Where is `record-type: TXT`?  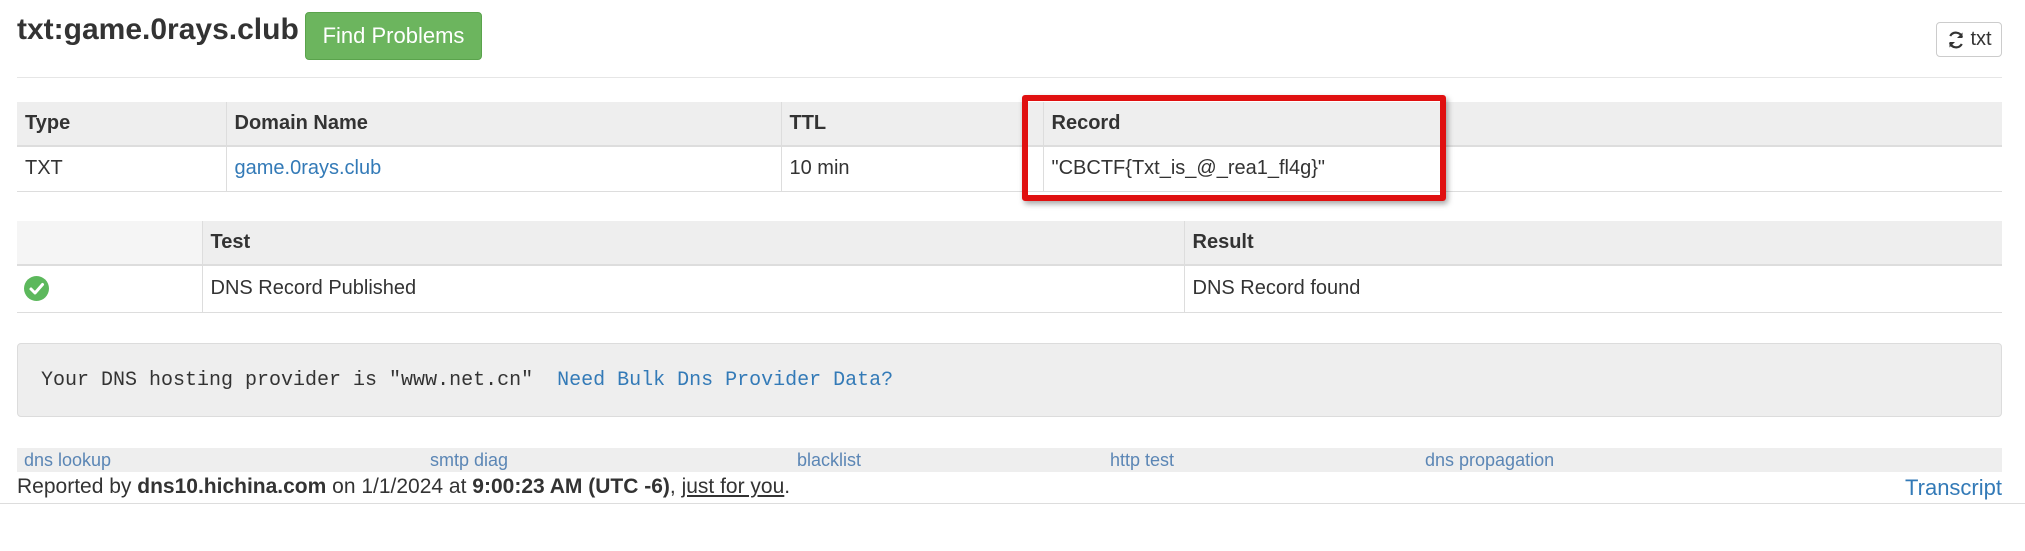
record-type: TXT is located at coordinates (121, 169).